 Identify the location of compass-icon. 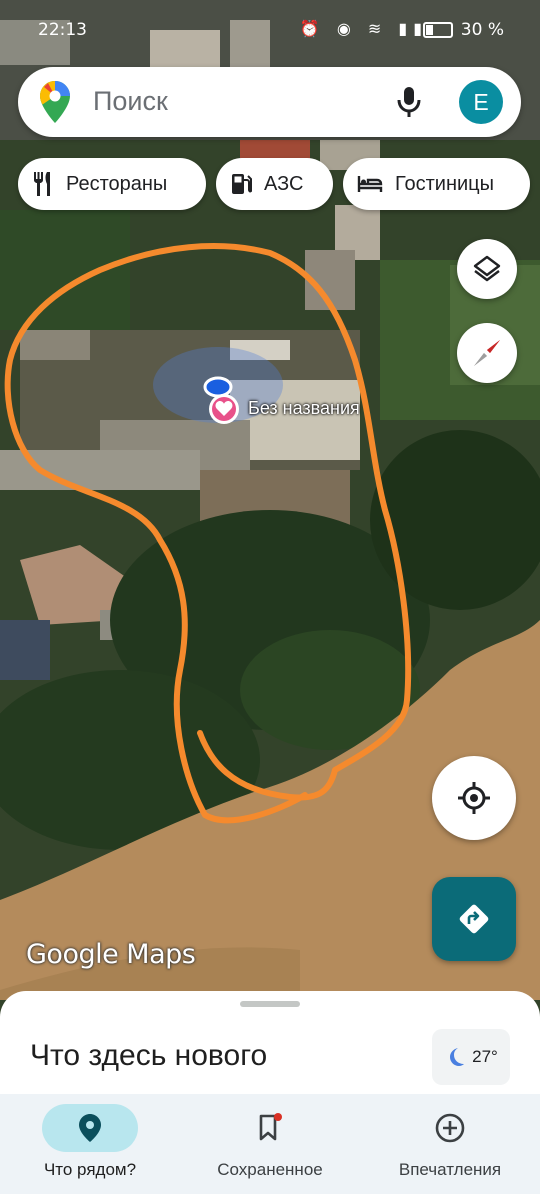
(487, 353).